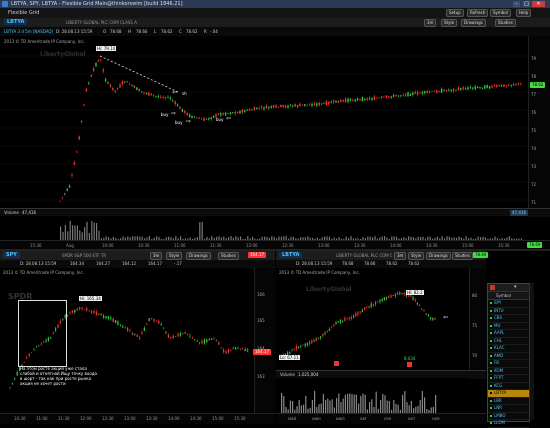  I want to click on symbol-button: Symbol, so click(500, 13).